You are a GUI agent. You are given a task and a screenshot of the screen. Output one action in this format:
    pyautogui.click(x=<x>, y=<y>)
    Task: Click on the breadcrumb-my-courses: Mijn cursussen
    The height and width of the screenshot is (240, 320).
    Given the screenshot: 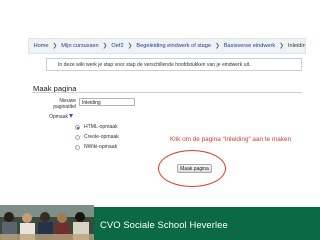 What is the action you would take?
    pyautogui.click(x=79, y=46)
    